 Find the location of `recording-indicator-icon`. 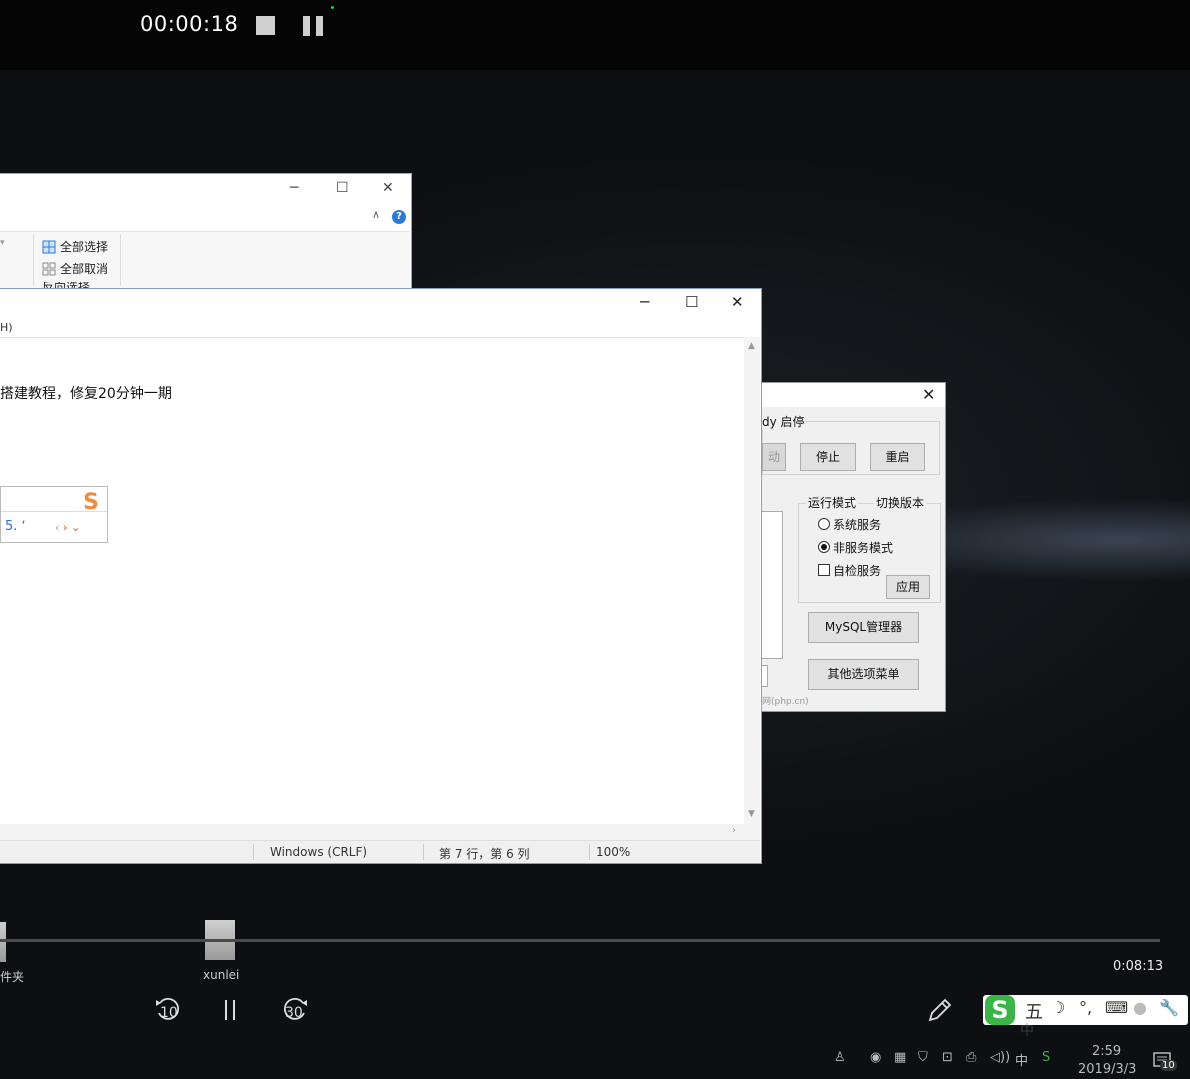

recording-indicator-icon is located at coordinates (332, 7).